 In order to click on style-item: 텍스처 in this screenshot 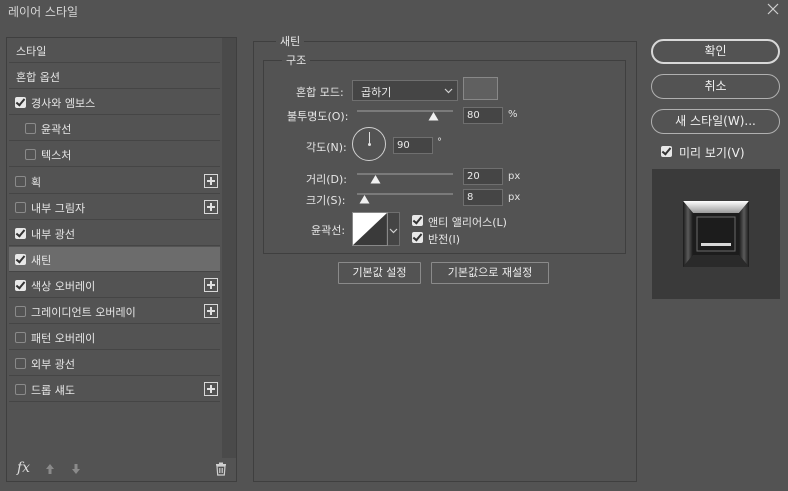, I will do `click(114, 155)`.